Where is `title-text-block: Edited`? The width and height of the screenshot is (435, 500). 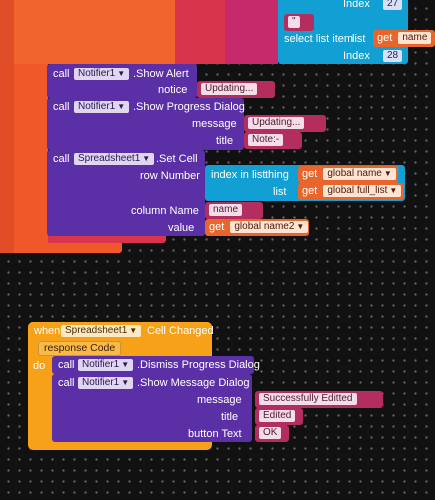 title-text-block: Edited is located at coordinates (279, 416).